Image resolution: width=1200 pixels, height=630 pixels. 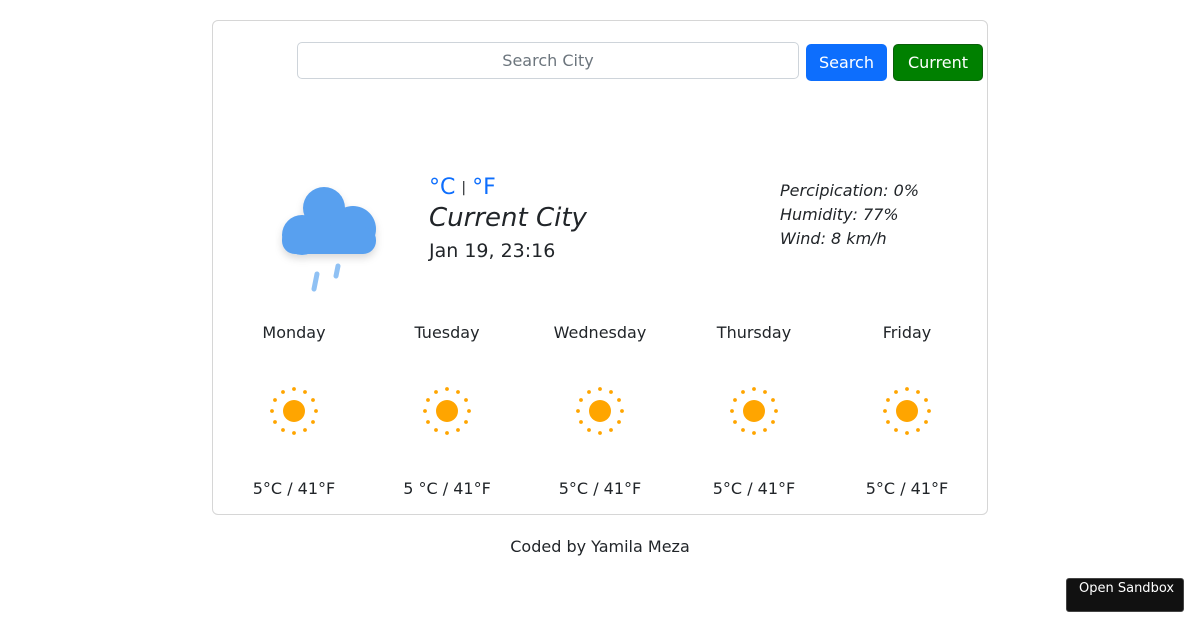 What do you see at coordinates (329, 239) in the screenshot?
I see `rain-cloud-icon` at bounding box center [329, 239].